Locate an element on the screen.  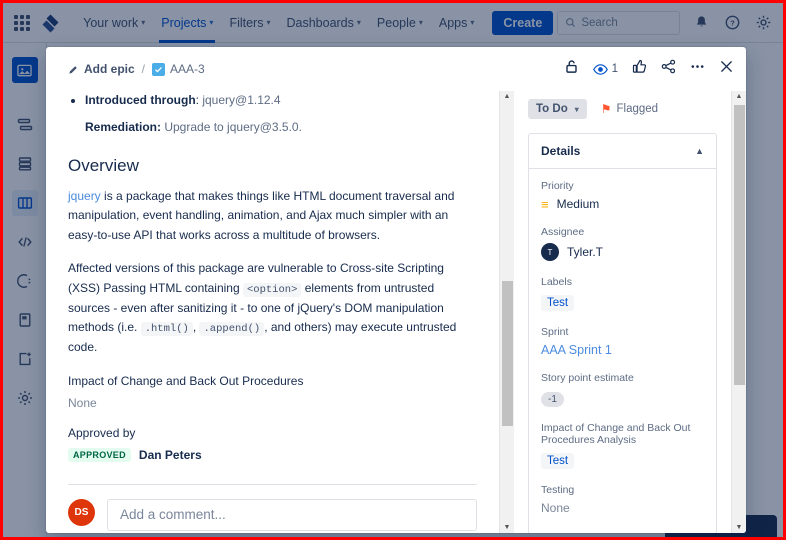
field-story-point-estimate: Story point estimate -1 is located at coordinates (622, 389).